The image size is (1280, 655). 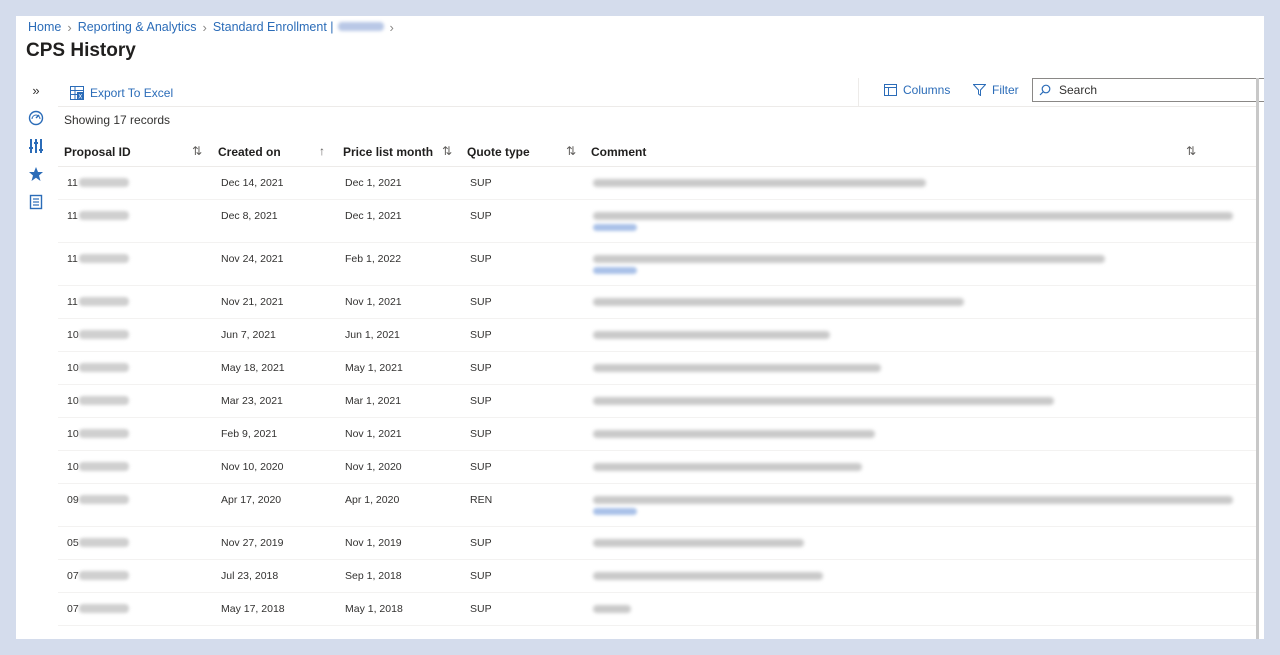 I want to click on table-row: 11 Dec 14, 2021 Dec 1, 2021 SUP, so click(x=658, y=183).